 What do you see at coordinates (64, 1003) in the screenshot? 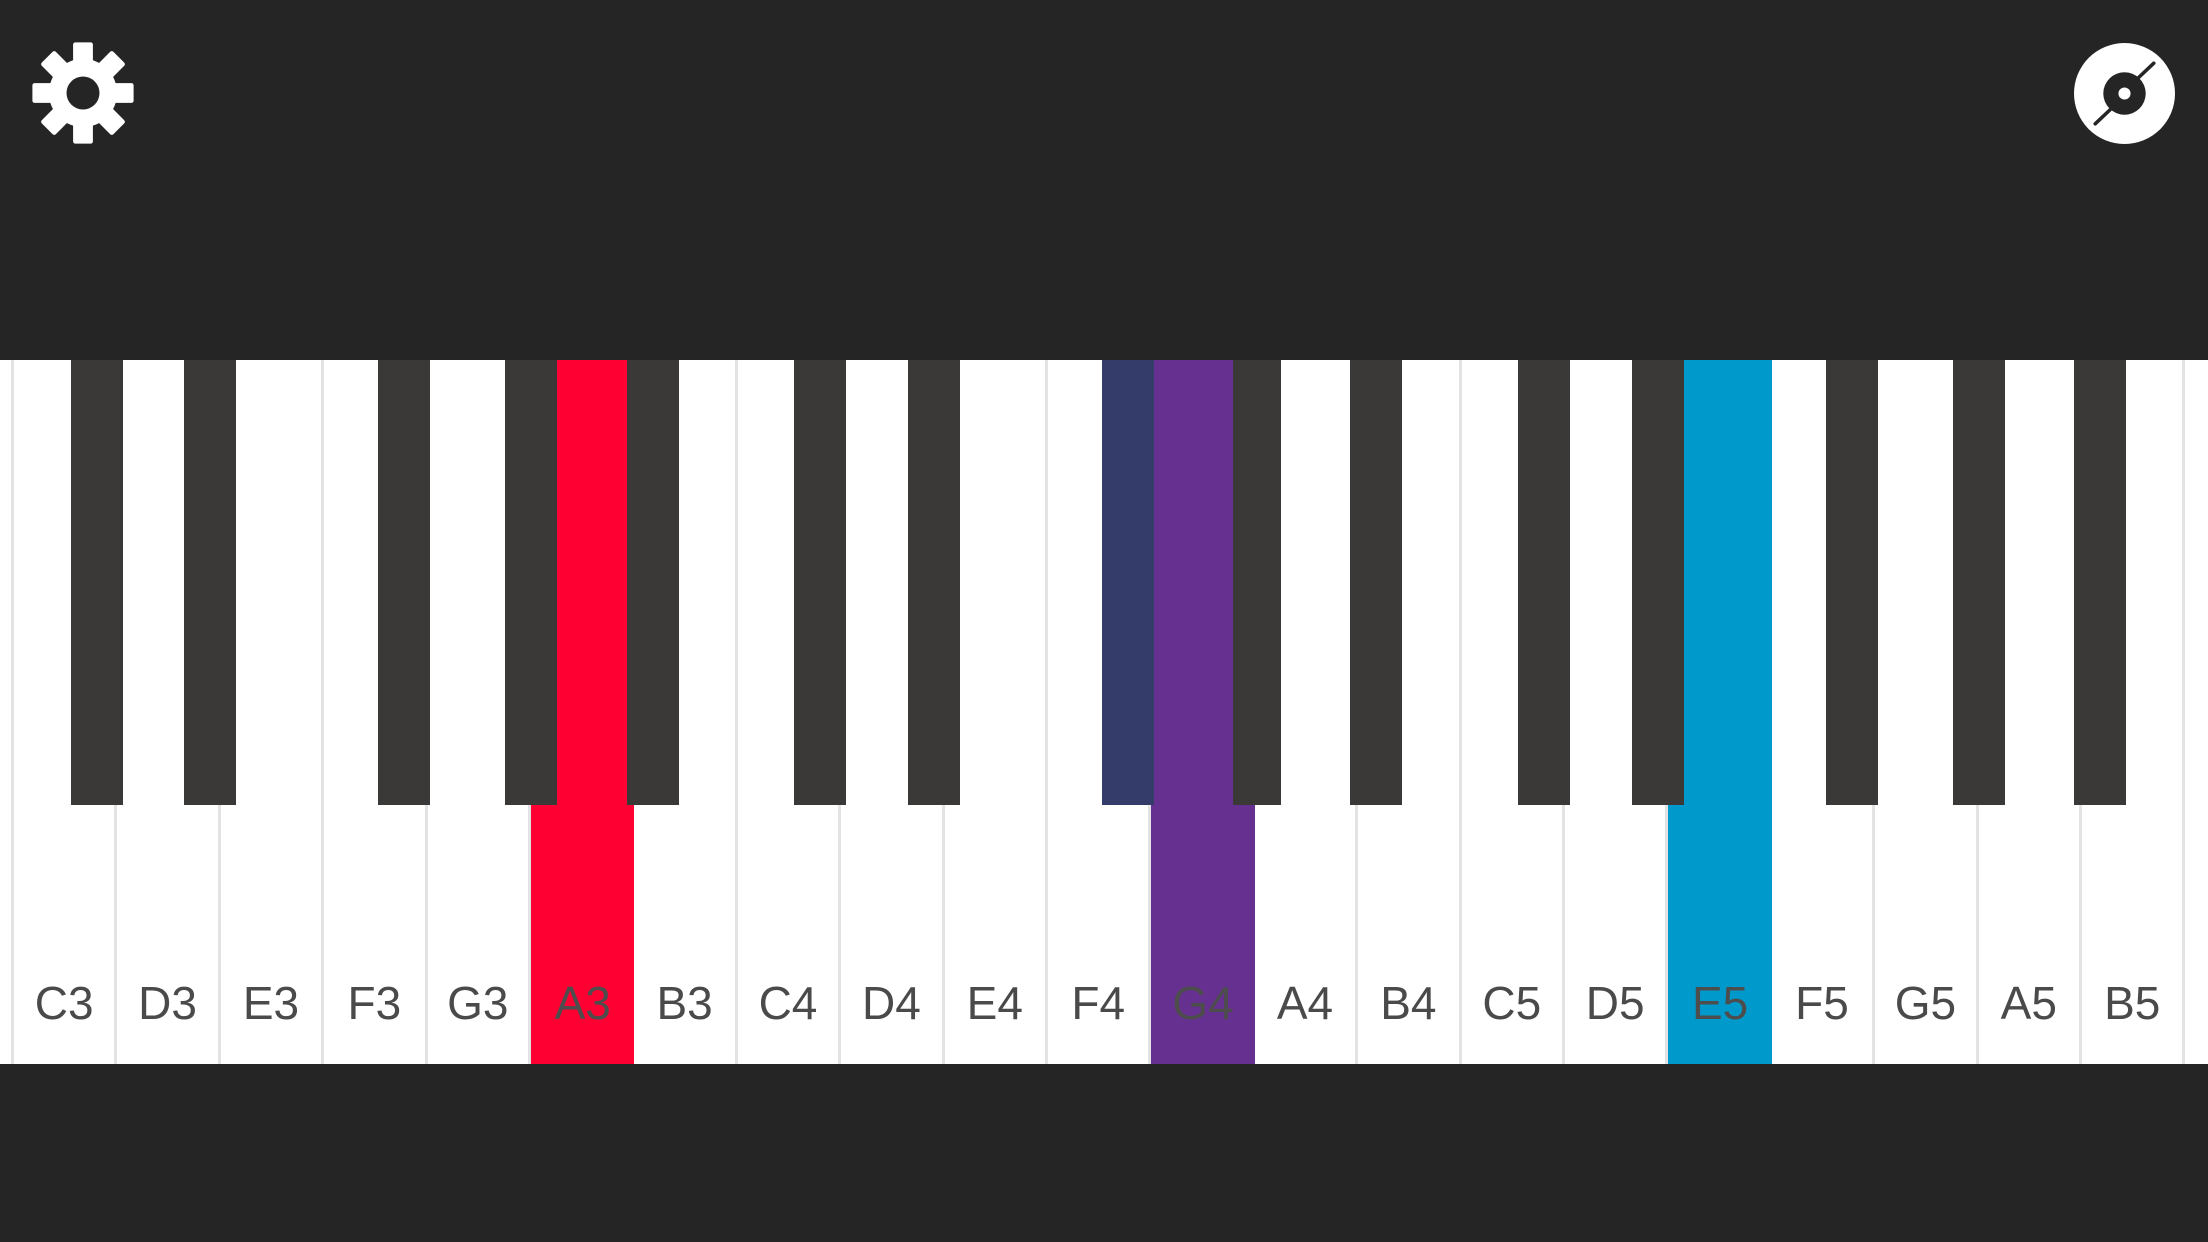
I see `key-label: C3` at bounding box center [64, 1003].